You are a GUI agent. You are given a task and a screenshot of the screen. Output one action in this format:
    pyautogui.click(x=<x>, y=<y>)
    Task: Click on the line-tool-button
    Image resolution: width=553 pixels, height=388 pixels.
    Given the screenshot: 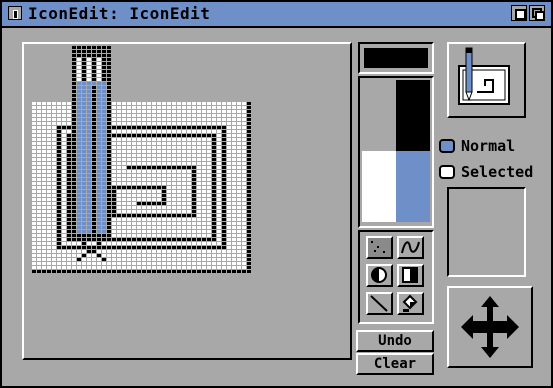 What is the action you would take?
    pyautogui.click(x=379, y=303)
    